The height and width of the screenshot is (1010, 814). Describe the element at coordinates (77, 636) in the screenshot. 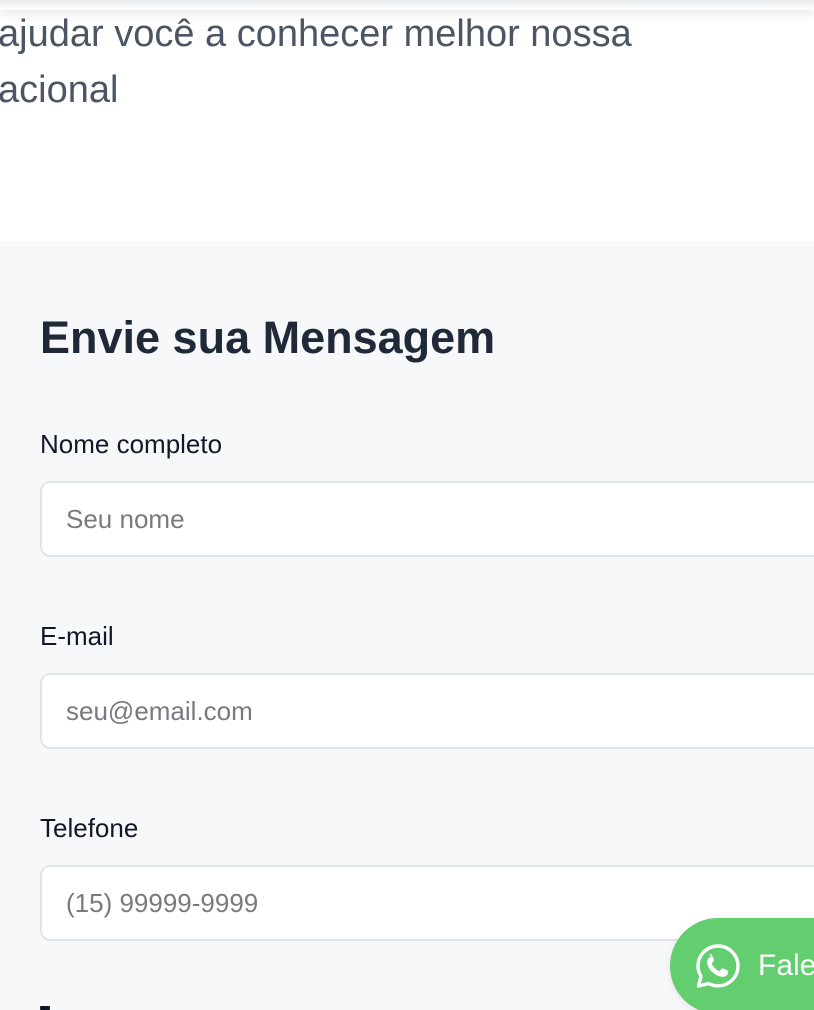

I see `email-label: E-mail` at that location.